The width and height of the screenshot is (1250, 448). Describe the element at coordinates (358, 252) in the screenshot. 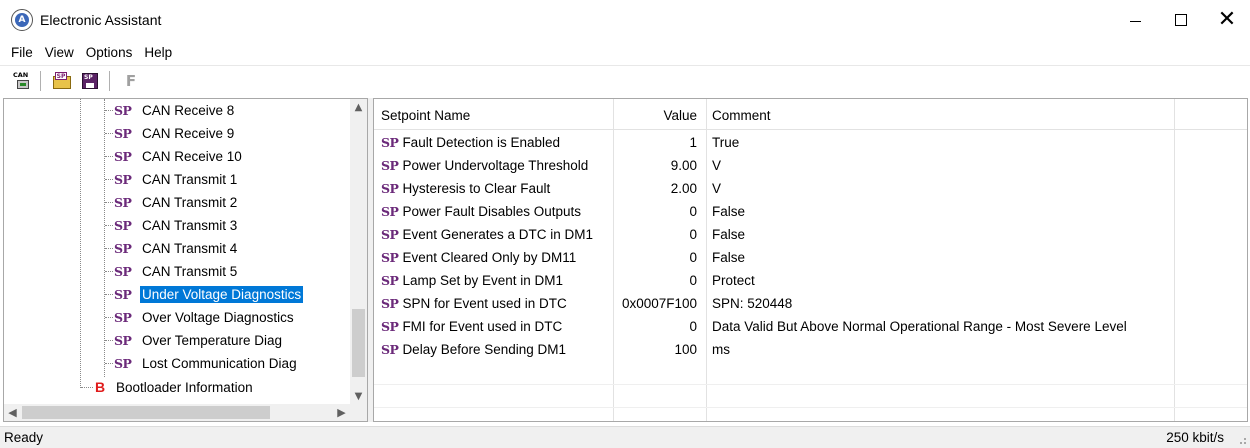

I see `tree-vertical-scrollbar: ▲ ▼` at that location.